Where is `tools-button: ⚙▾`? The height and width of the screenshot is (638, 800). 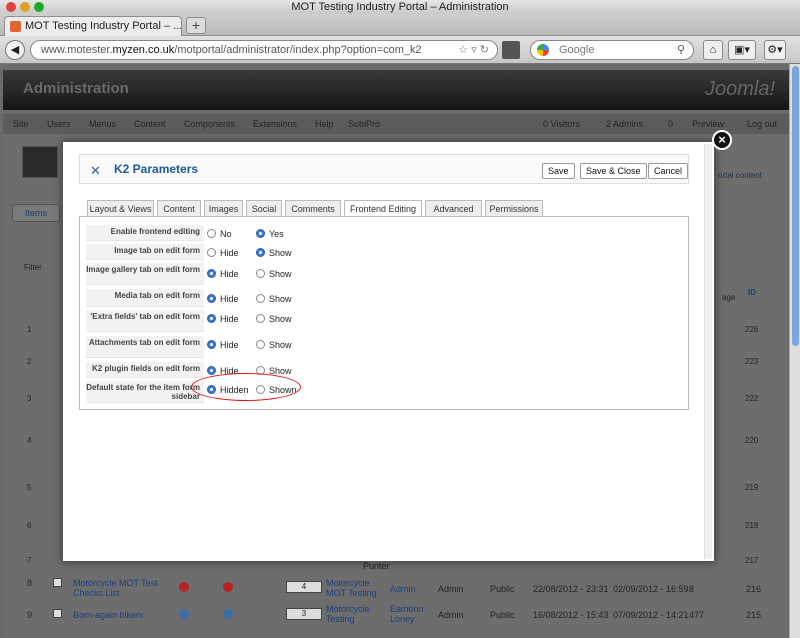 tools-button: ⚙▾ is located at coordinates (775, 50).